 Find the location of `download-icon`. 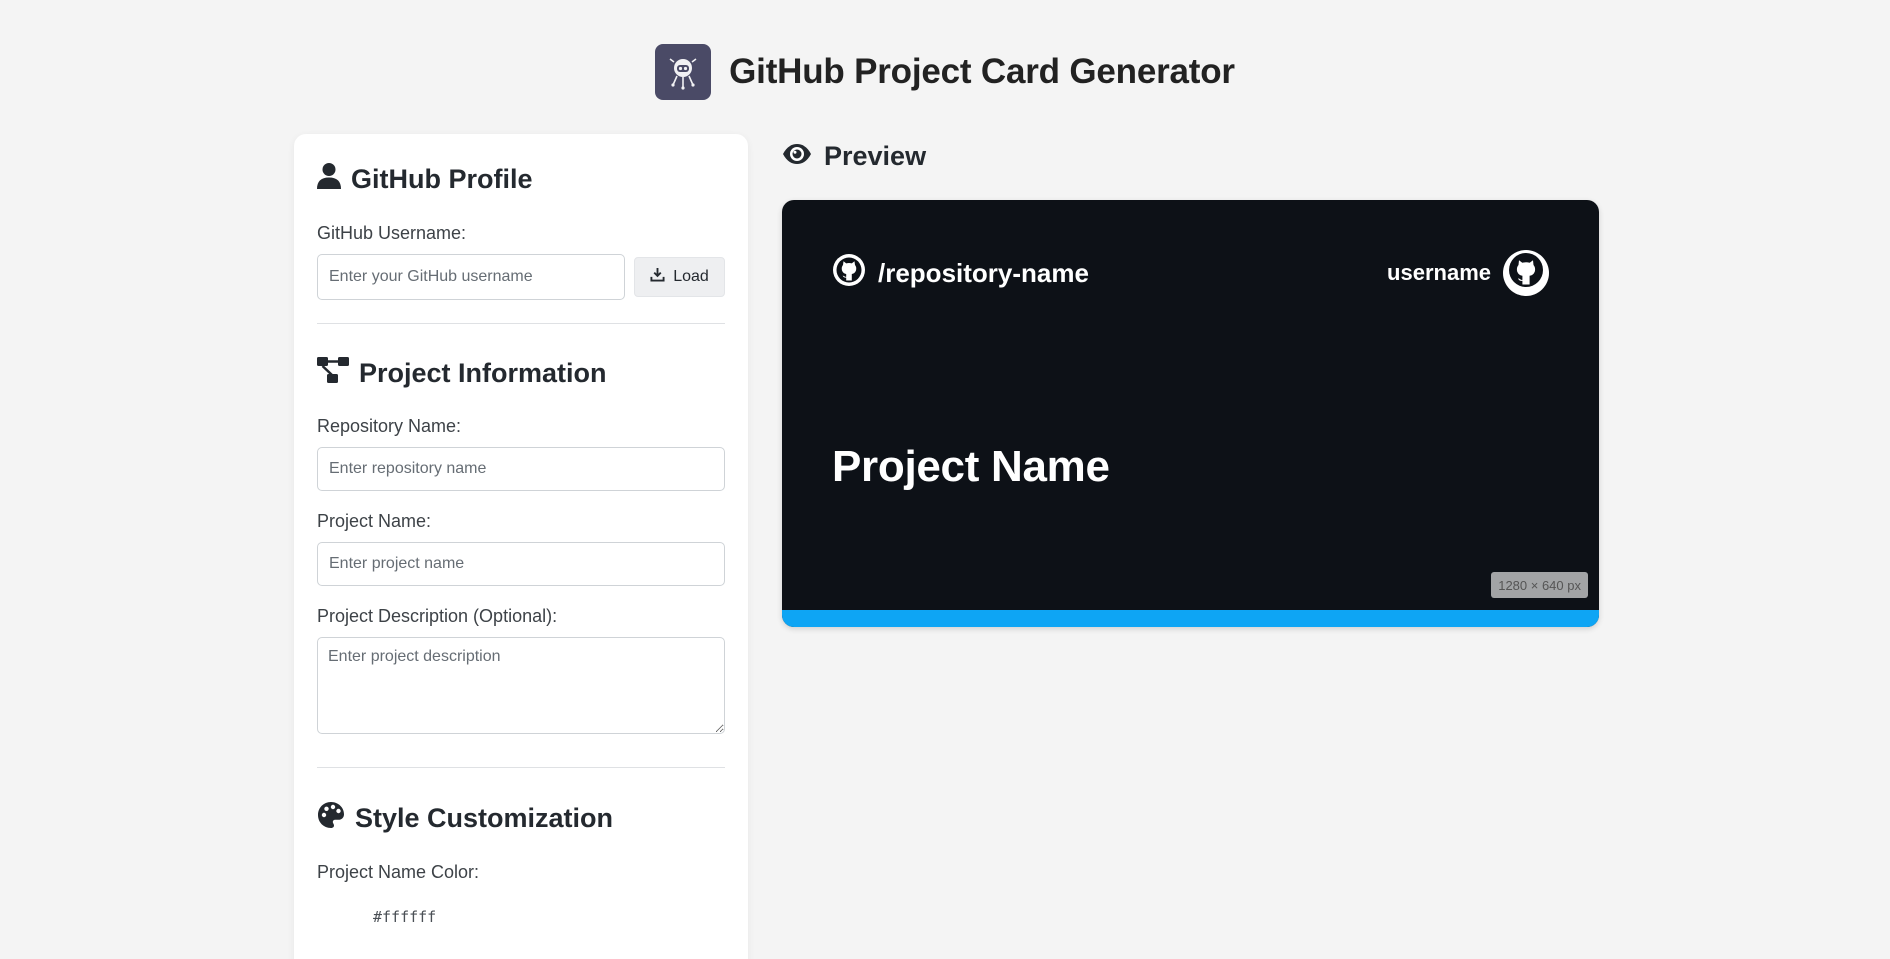

download-icon is located at coordinates (657, 277).